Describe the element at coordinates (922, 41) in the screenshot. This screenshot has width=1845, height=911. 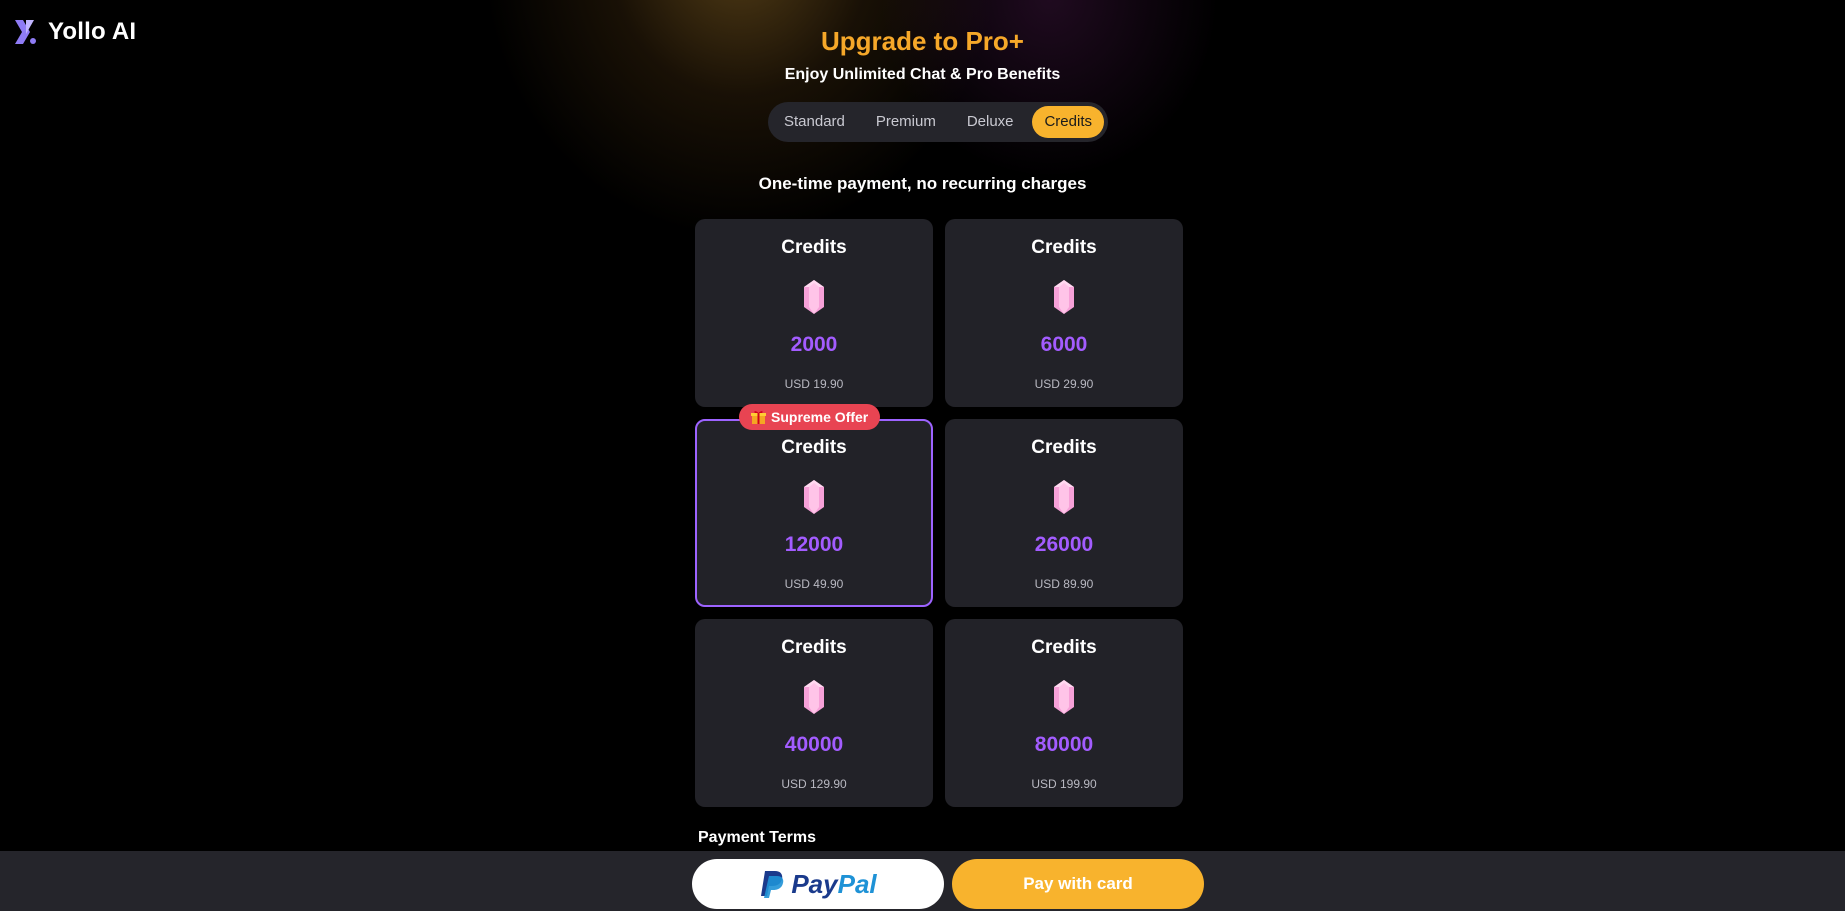
I see `page-title: Upgrade to Pro+` at that location.